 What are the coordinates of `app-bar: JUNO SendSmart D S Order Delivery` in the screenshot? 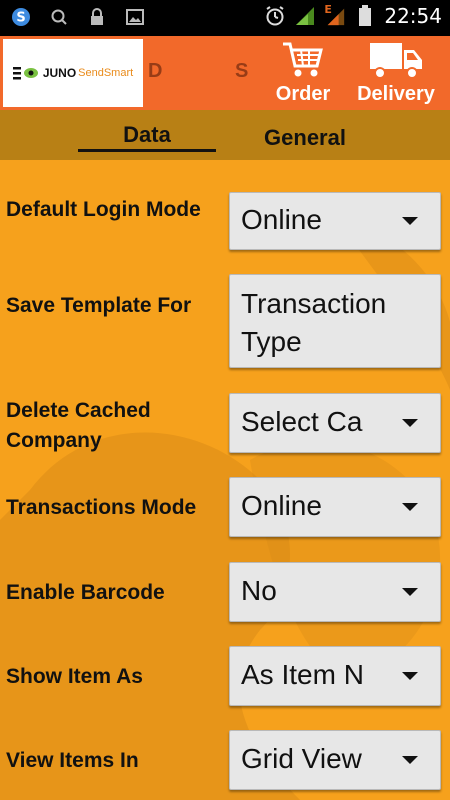 It's located at (225, 73).